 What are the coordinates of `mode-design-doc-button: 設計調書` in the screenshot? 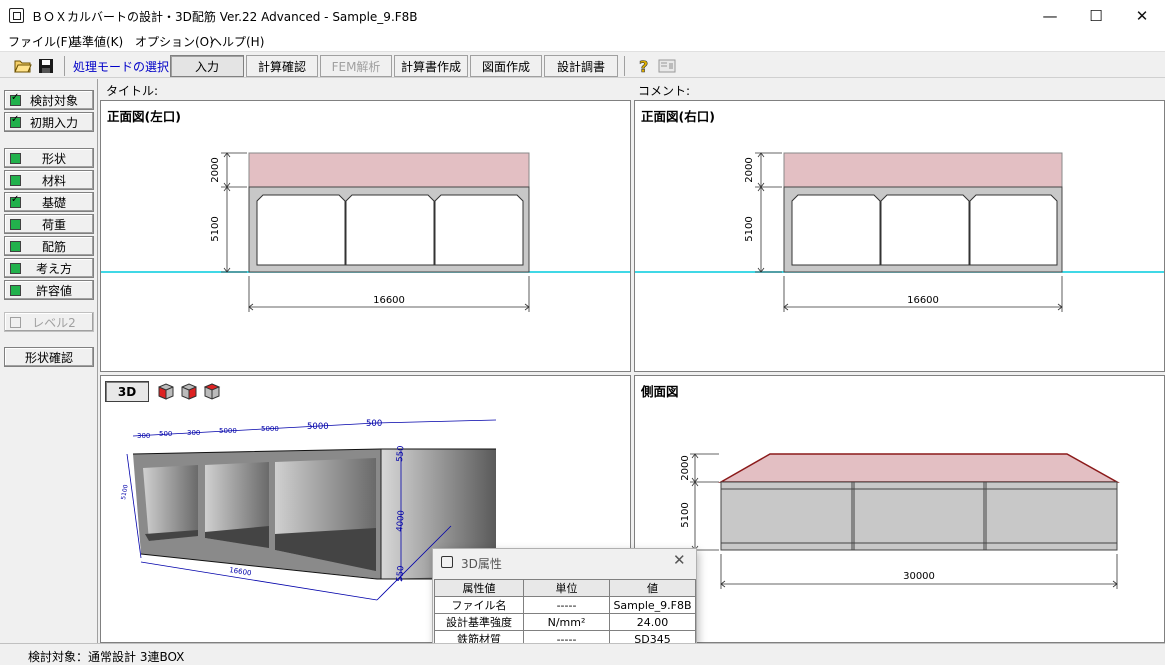 It's located at (581, 66).